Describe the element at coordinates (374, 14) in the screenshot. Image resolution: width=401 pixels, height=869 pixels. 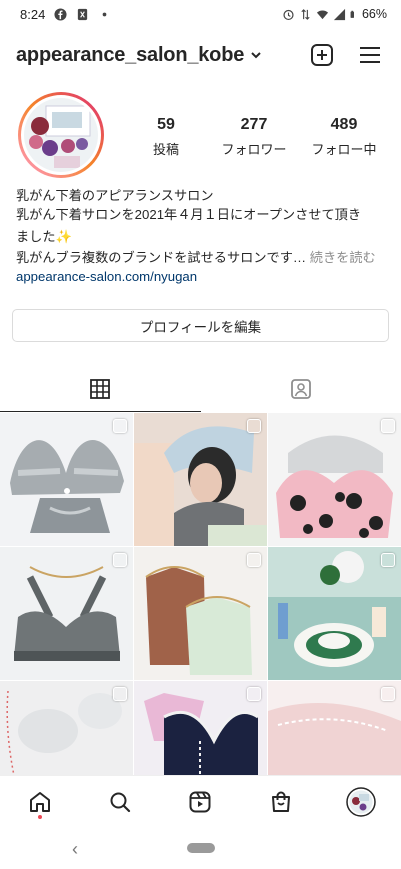
I see `battery-percent: 66%` at that location.